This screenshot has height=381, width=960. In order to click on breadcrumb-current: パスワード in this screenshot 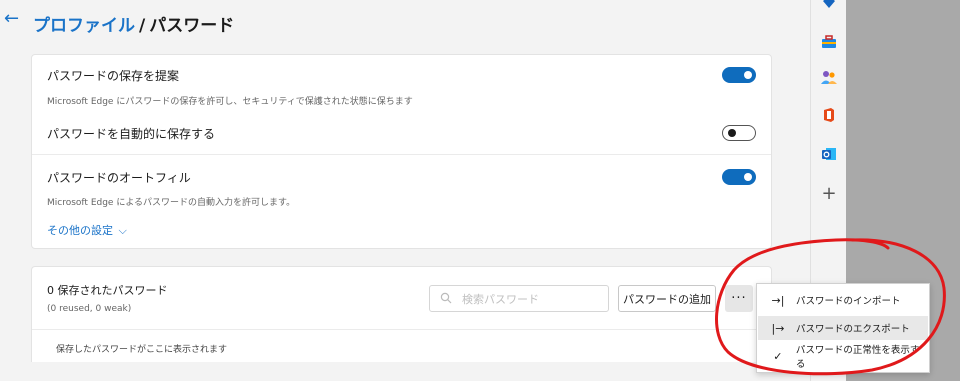, I will do `click(192, 26)`.